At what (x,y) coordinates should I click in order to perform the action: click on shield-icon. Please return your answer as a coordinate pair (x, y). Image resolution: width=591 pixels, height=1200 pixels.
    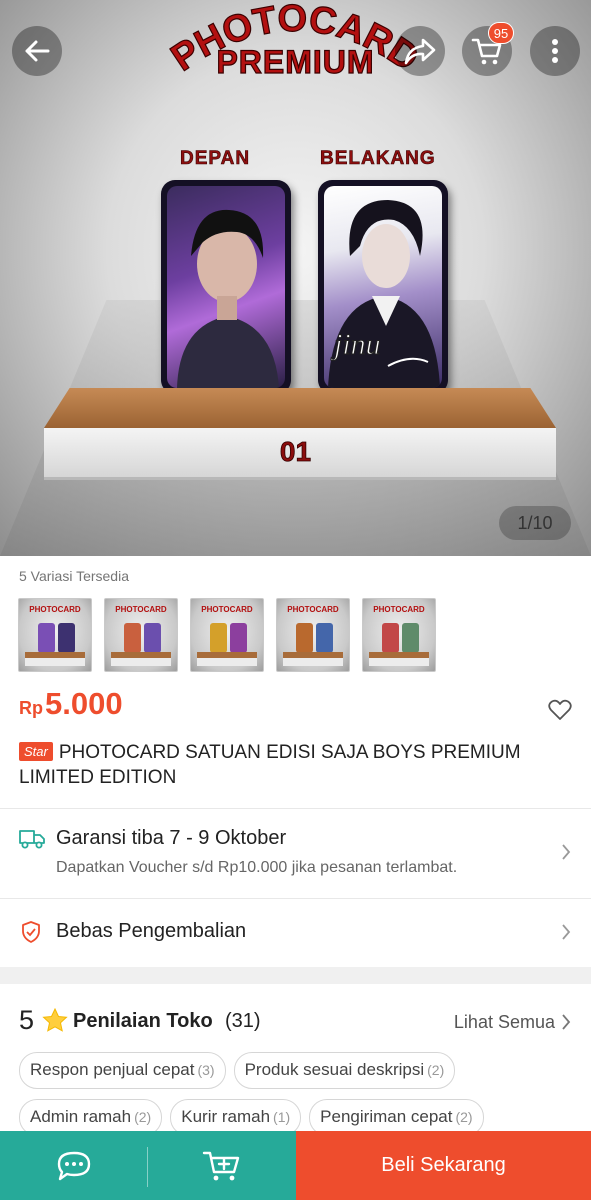
    Looking at the image, I should click on (31, 932).